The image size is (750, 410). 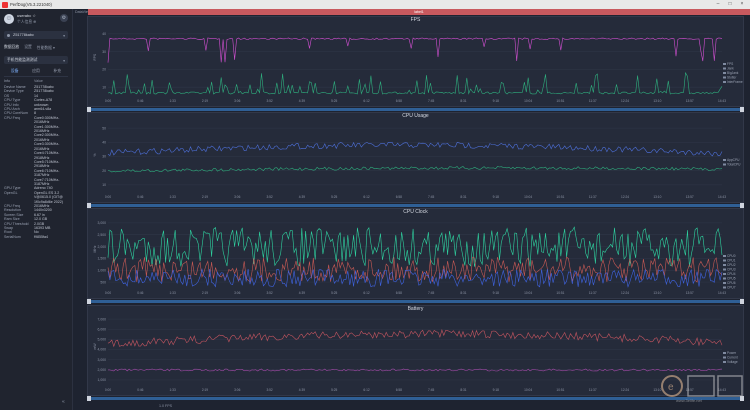 What do you see at coordinates (366, 293) in the screenshot?
I see `x-tick-label: 6:12` at bounding box center [366, 293].